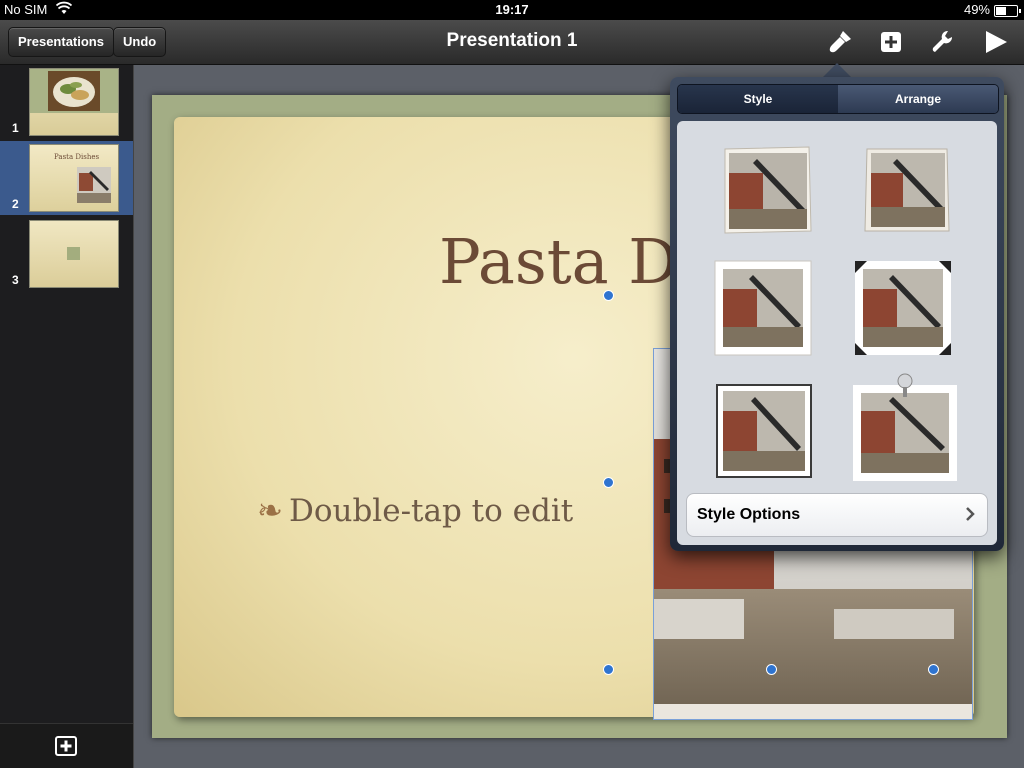 This screenshot has width=1024, height=768. I want to click on body-text: Double-tap to edit, so click(431, 511).